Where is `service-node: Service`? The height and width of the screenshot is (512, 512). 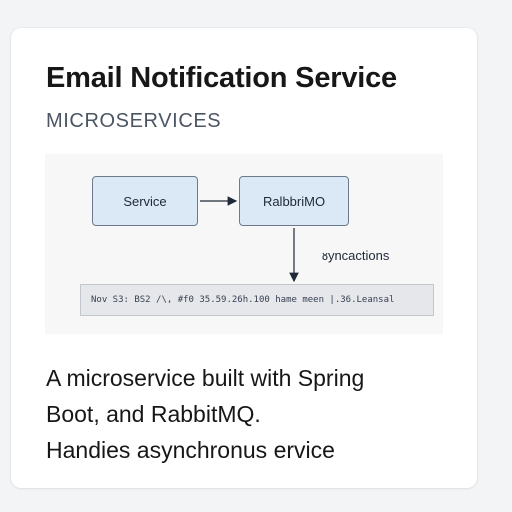 service-node: Service is located at coordinates (145, 201).